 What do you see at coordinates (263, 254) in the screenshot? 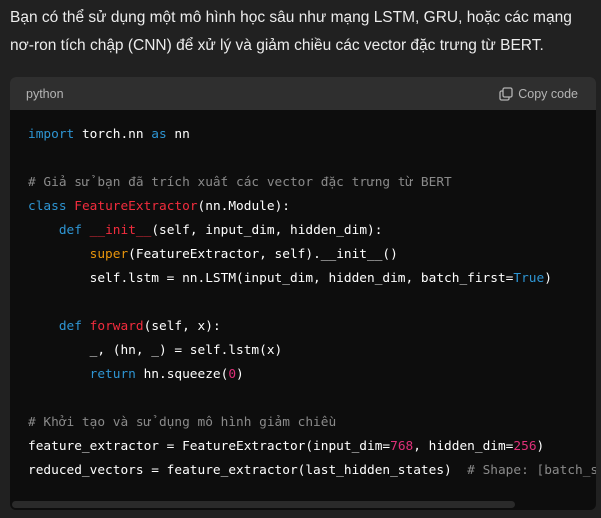
I see `code-token: (FeatureExtractor, self).__init__()` at bounding box center [263, 254].